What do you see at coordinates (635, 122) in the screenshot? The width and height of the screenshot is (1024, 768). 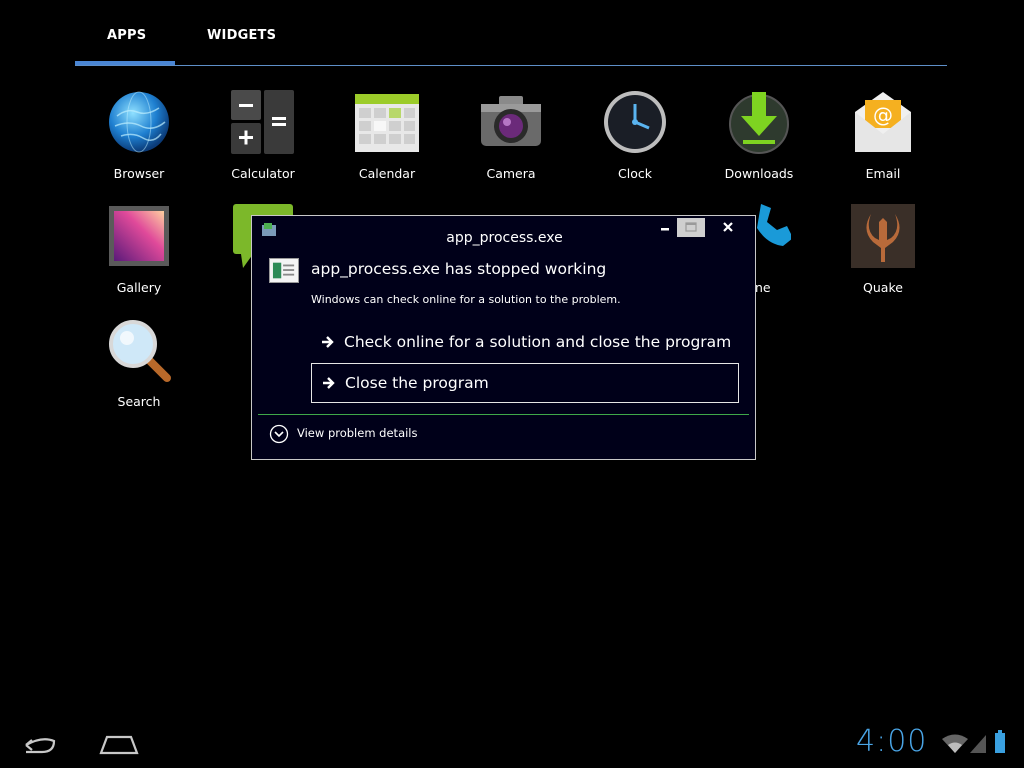 I see `clock-icon` at bounding box center [635, 122].